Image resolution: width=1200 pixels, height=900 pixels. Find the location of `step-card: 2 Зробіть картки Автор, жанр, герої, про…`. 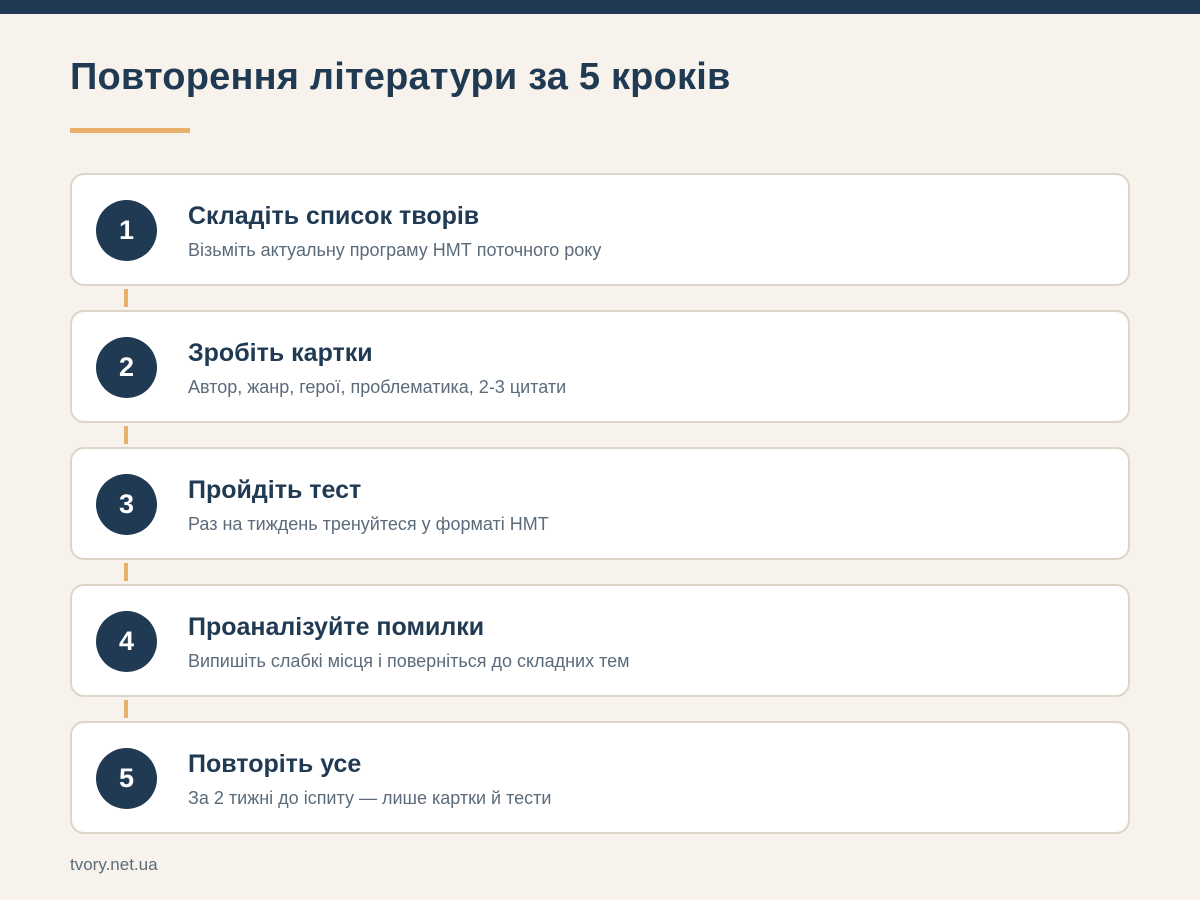

step-card: 2 Зробіть картки Автор, жанр, герої, про… is located at coordinates (600, 366).